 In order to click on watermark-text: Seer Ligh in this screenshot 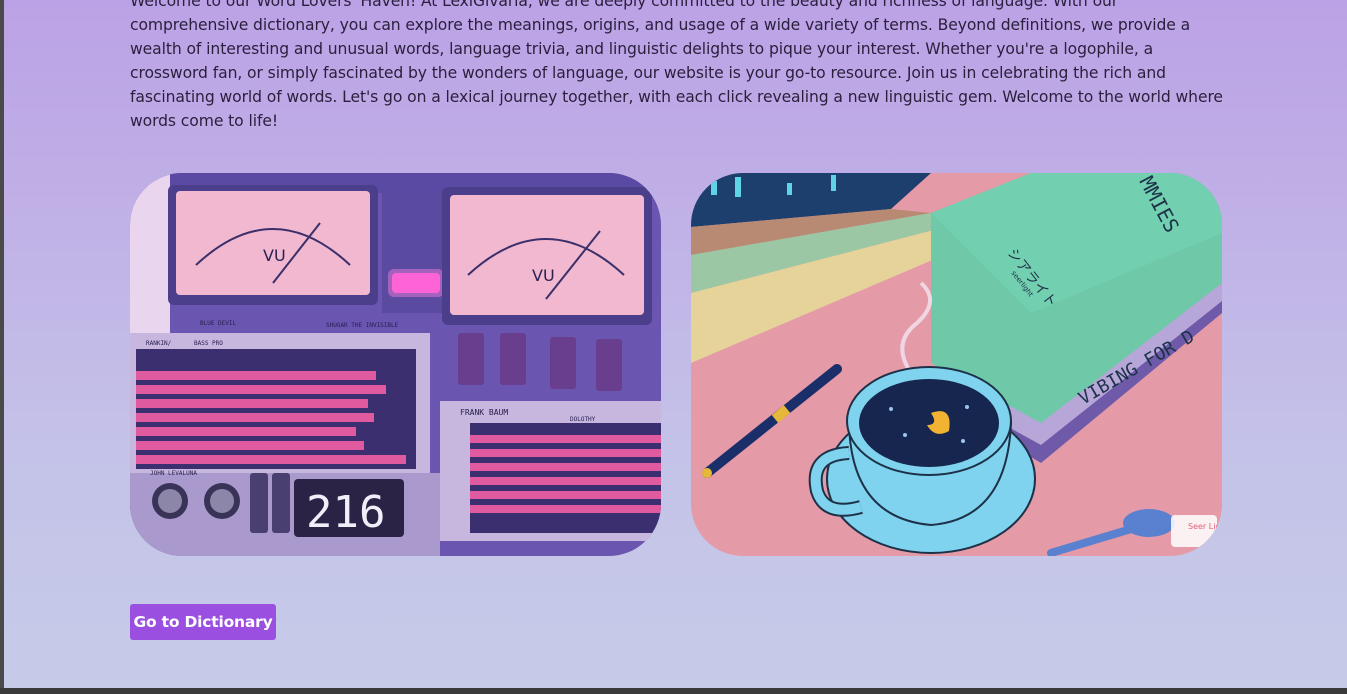, I will do `click(1205, 526)`.